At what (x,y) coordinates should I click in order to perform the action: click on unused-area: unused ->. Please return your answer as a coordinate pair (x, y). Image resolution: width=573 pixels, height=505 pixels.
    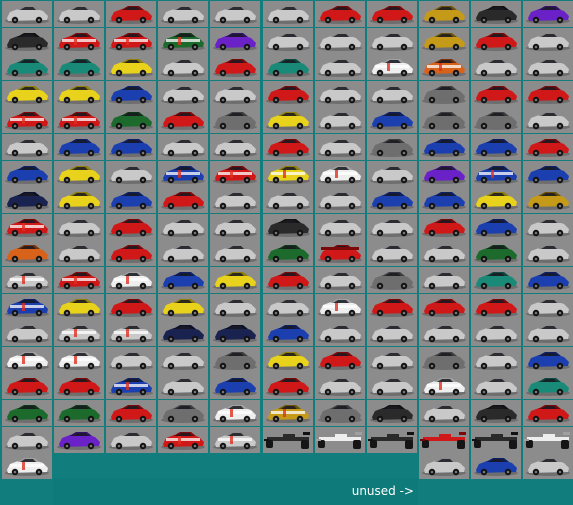
    Looking at the image, I should click on (235, 491).